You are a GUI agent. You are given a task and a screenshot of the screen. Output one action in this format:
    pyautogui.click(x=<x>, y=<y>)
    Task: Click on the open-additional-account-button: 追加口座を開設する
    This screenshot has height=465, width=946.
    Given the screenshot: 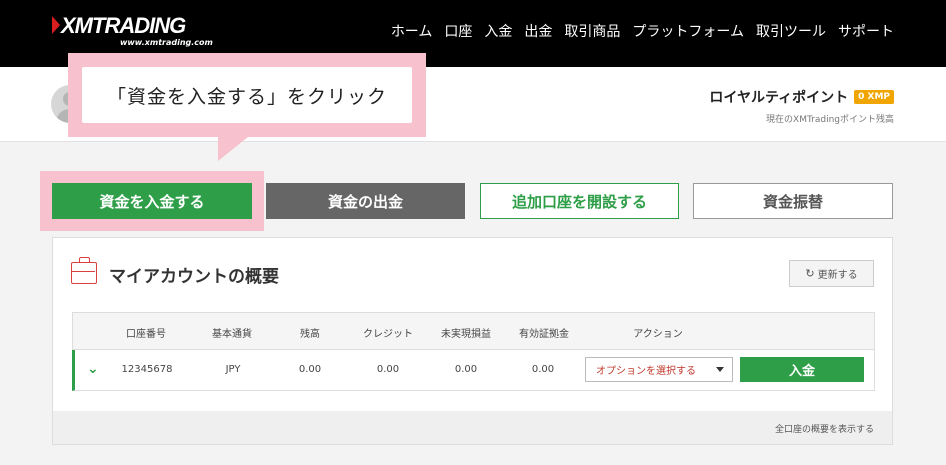 What is the action you would take?
    pyautogui.click(x=579, y=201)
    